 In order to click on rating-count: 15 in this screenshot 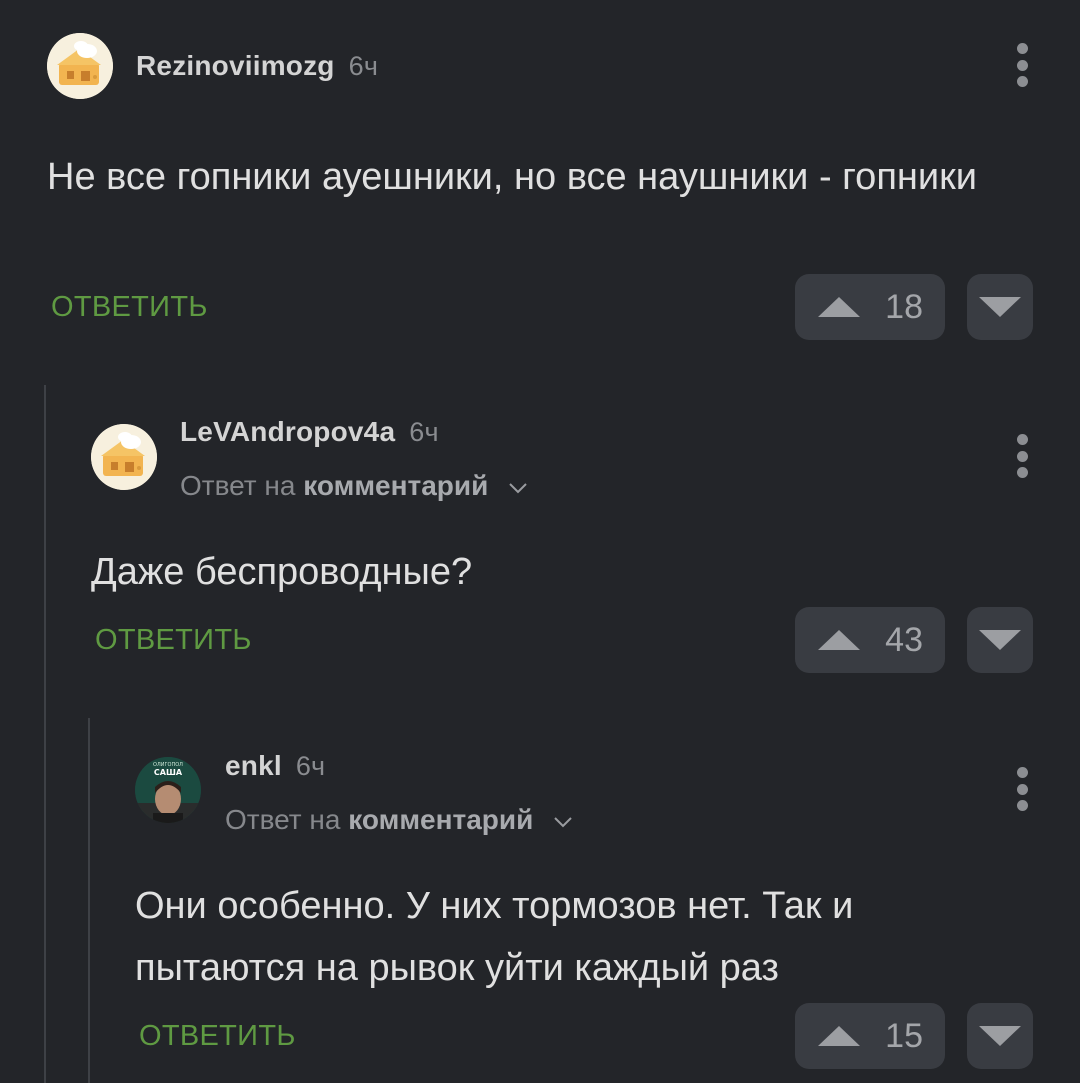, I will do `click(904, 1036)`.